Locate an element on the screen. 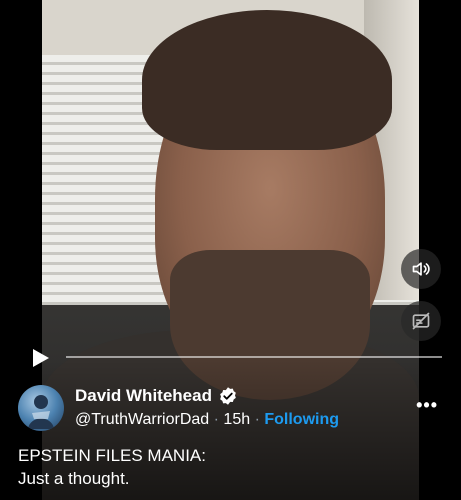 The width and height of the screenshot is (461, 500). tweet-text: EPSTEIN FILES MANIA: Just a thought. is located at coordinates (112, 467).